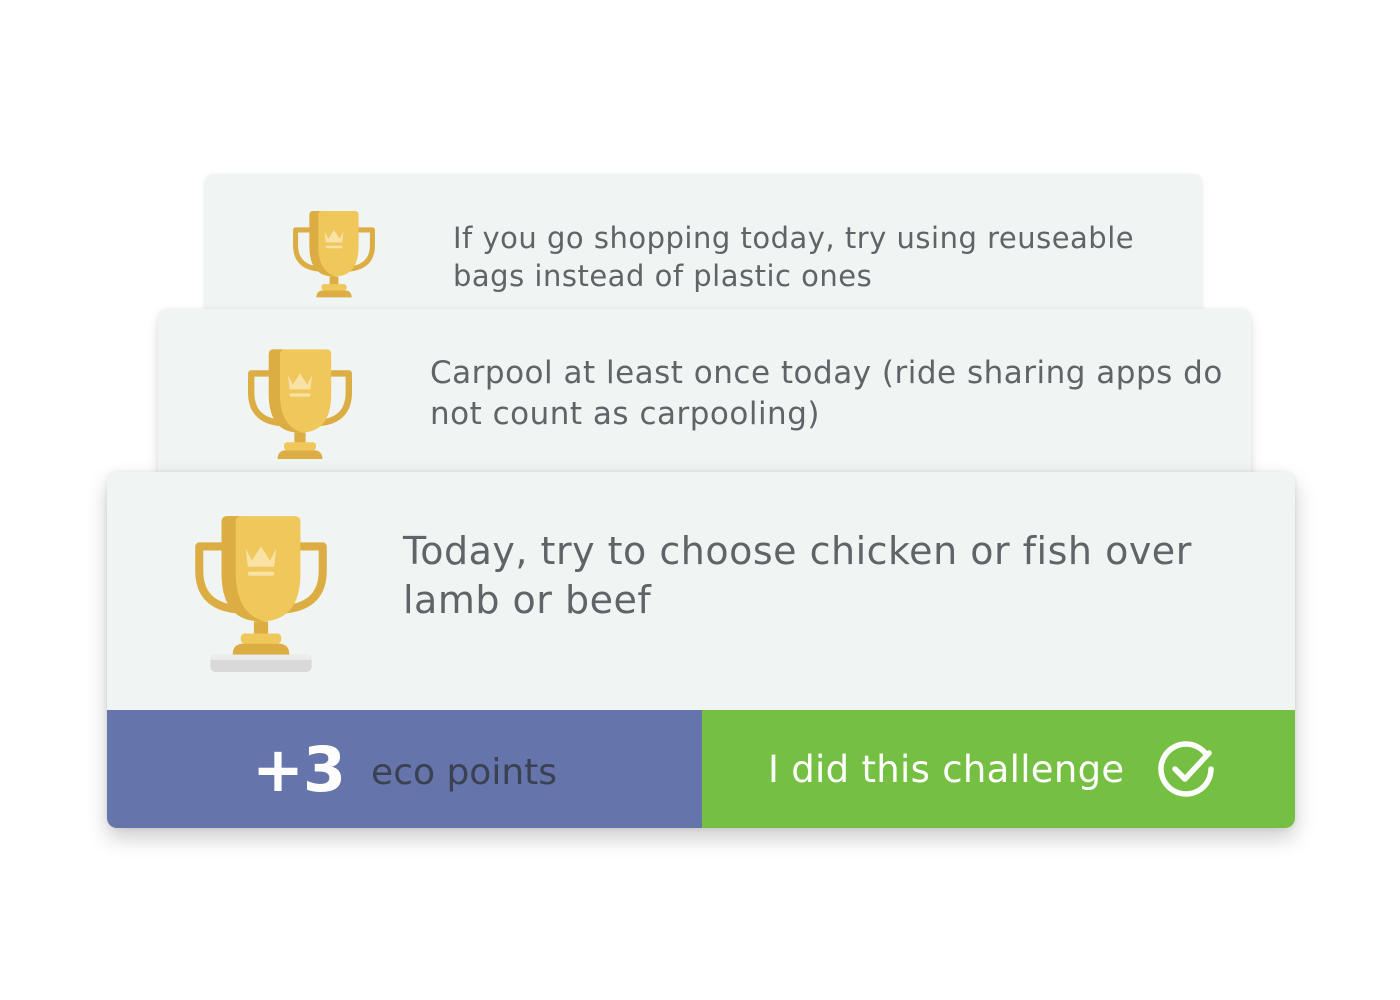  What do you see at coordinates (464, 772) in the screenshot?
I see `points-label: eco points` at bounding box center [464, 772].